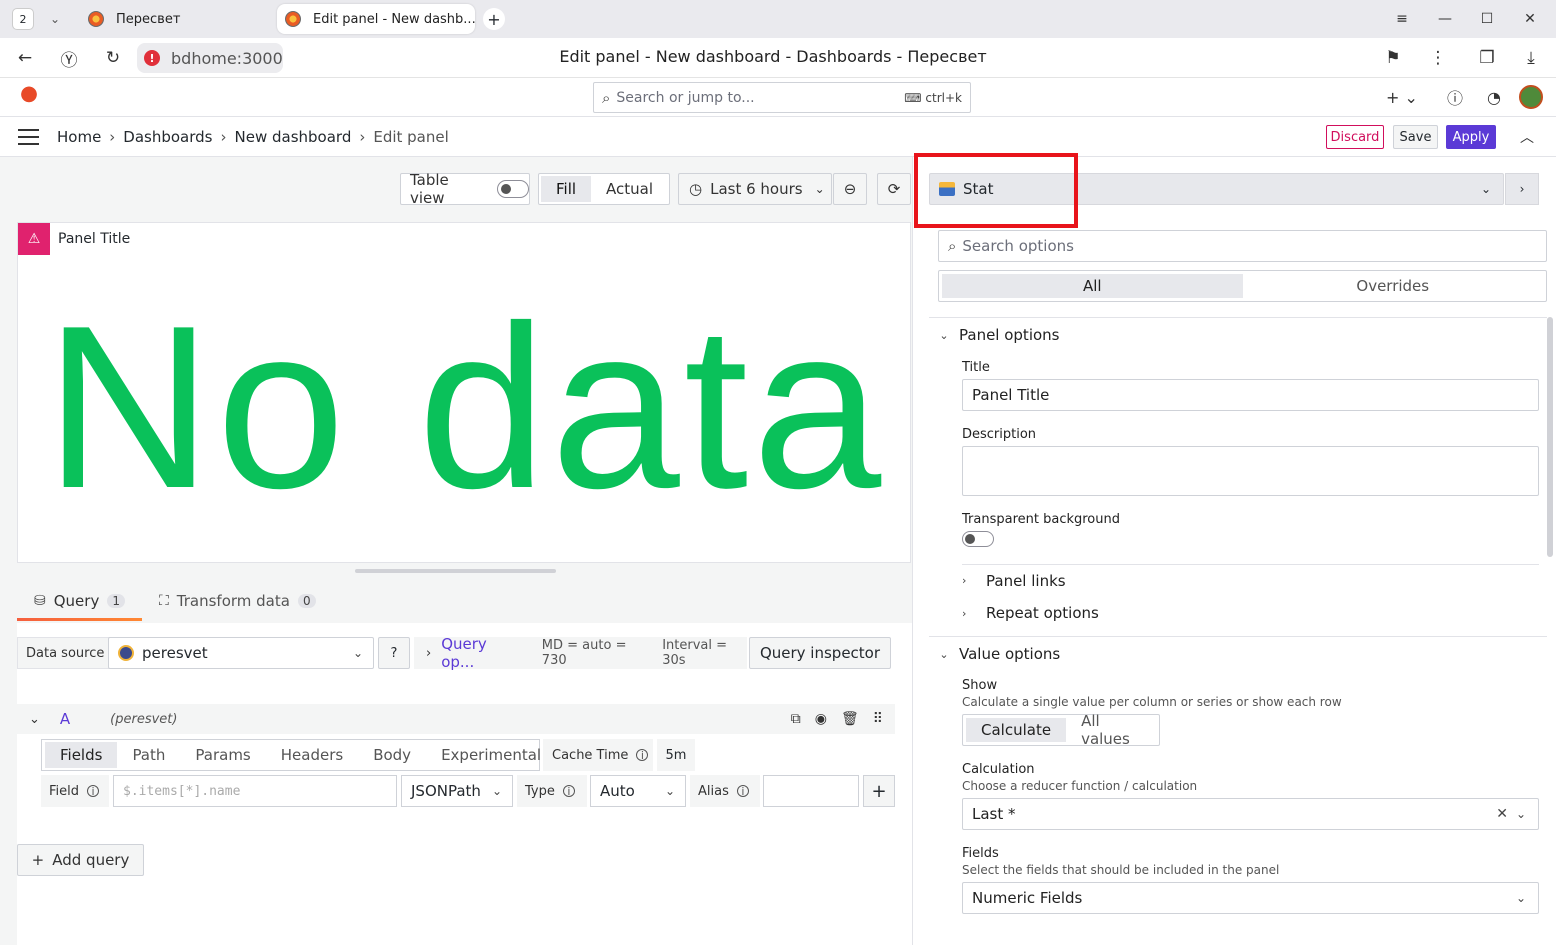 This screenshot has width=1556, height=945. Describe the element at coordinates (293, 137) in the screenshot. I see `breadcrumb-new-dashboard: New dashboard` at that location.